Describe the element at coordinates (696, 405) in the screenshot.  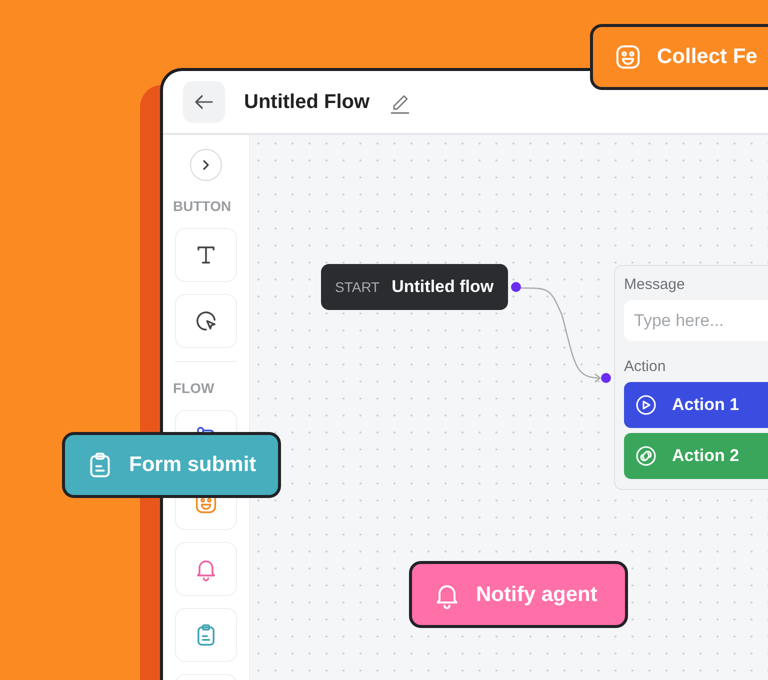
I see `action-button: Action 1` at that location.